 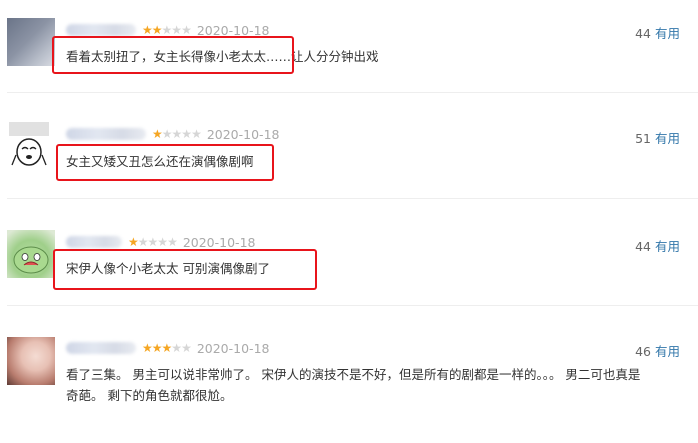 I want to click on vote-count: 51, so click(x=643, y=138).